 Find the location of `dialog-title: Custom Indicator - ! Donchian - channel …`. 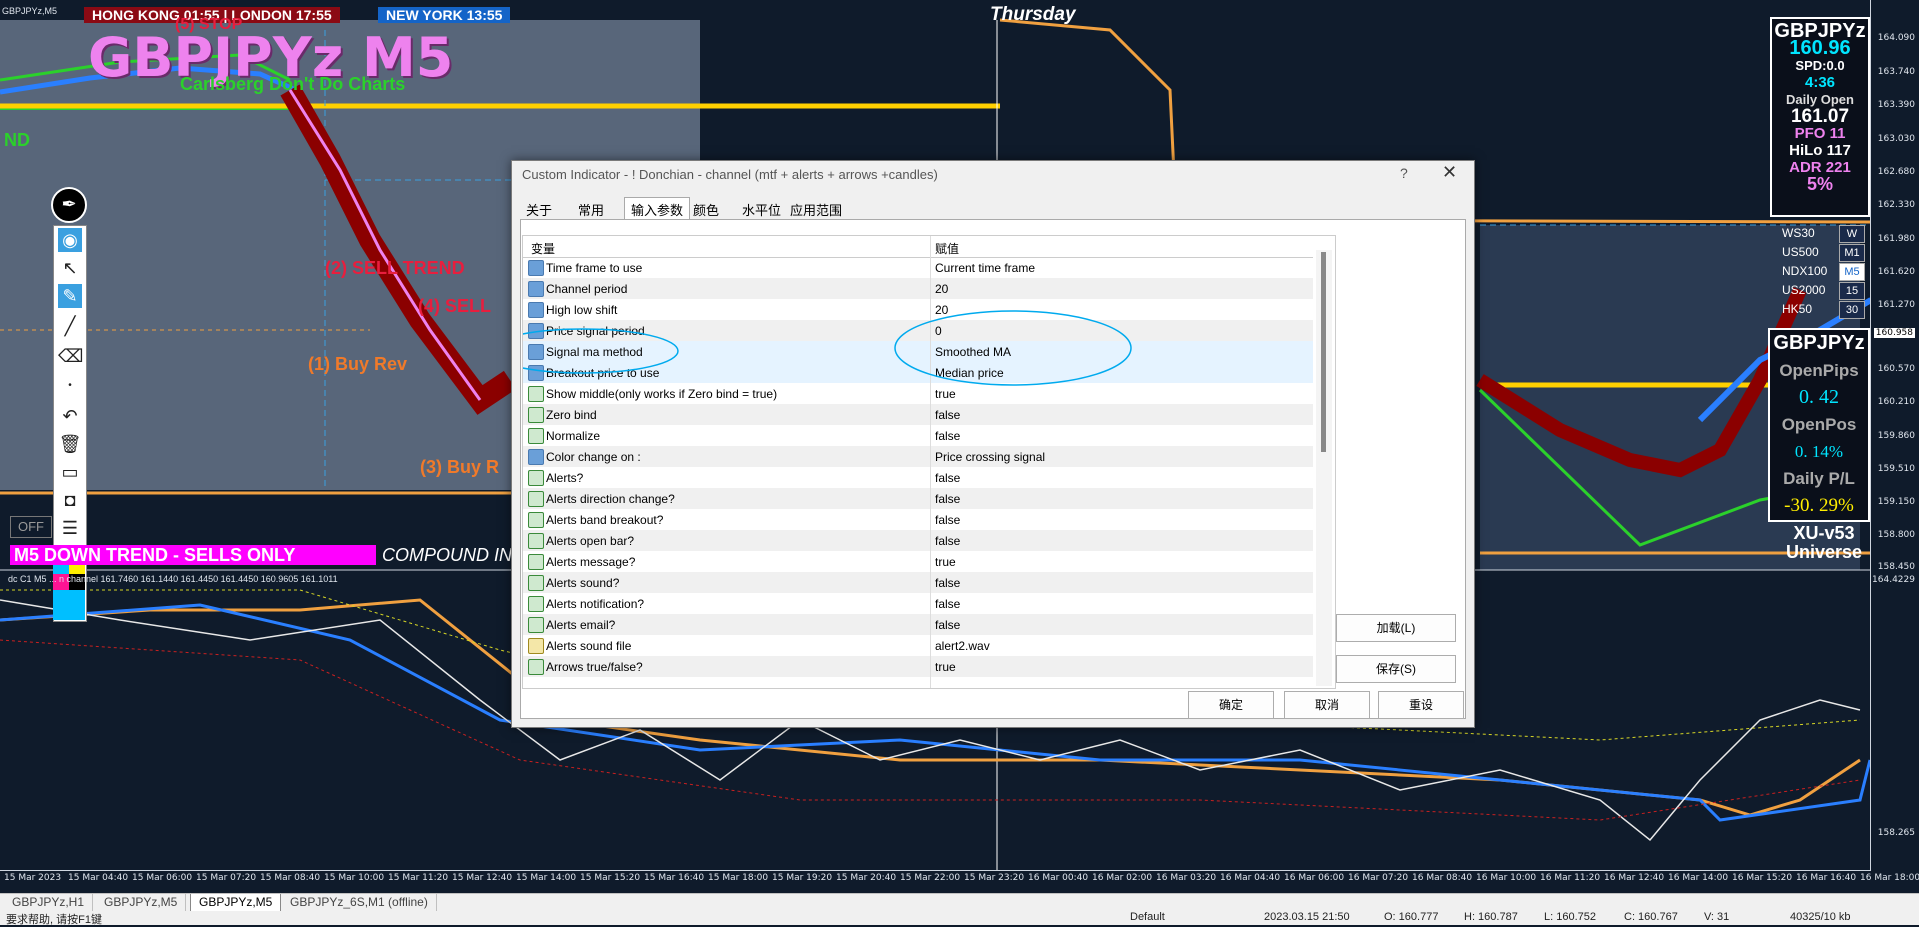

dialog-title: Custom Indicator - ! Donchian - channel … is located at coordinates (730, 174).